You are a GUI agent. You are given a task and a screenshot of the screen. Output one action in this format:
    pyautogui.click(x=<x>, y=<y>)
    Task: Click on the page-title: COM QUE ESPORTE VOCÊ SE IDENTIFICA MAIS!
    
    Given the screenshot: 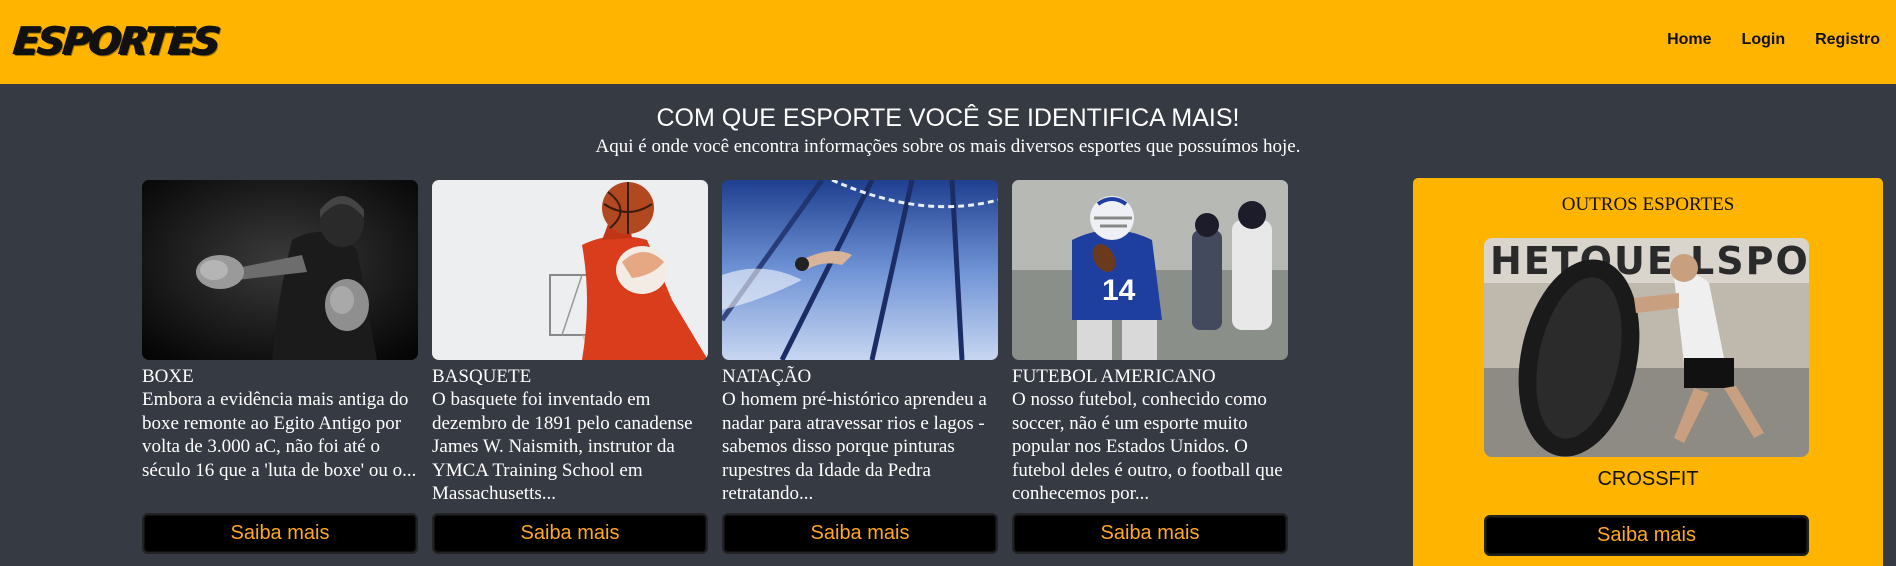 What is the action you would take?
    pyautogui.click(x=948, y=118)
    